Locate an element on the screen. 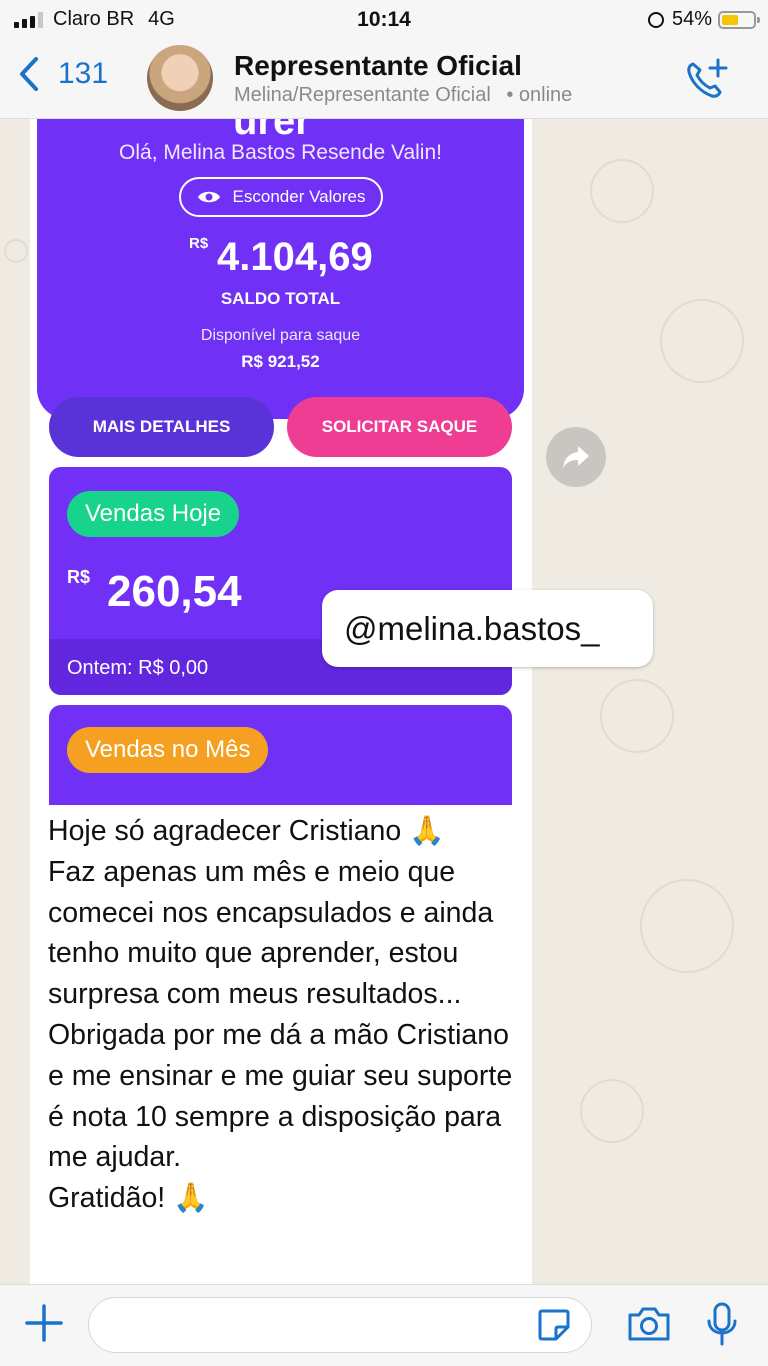 Image resolution: width=768 pixels, height=1366 pixels. camera-icon is located at coordinates (649, 1324).